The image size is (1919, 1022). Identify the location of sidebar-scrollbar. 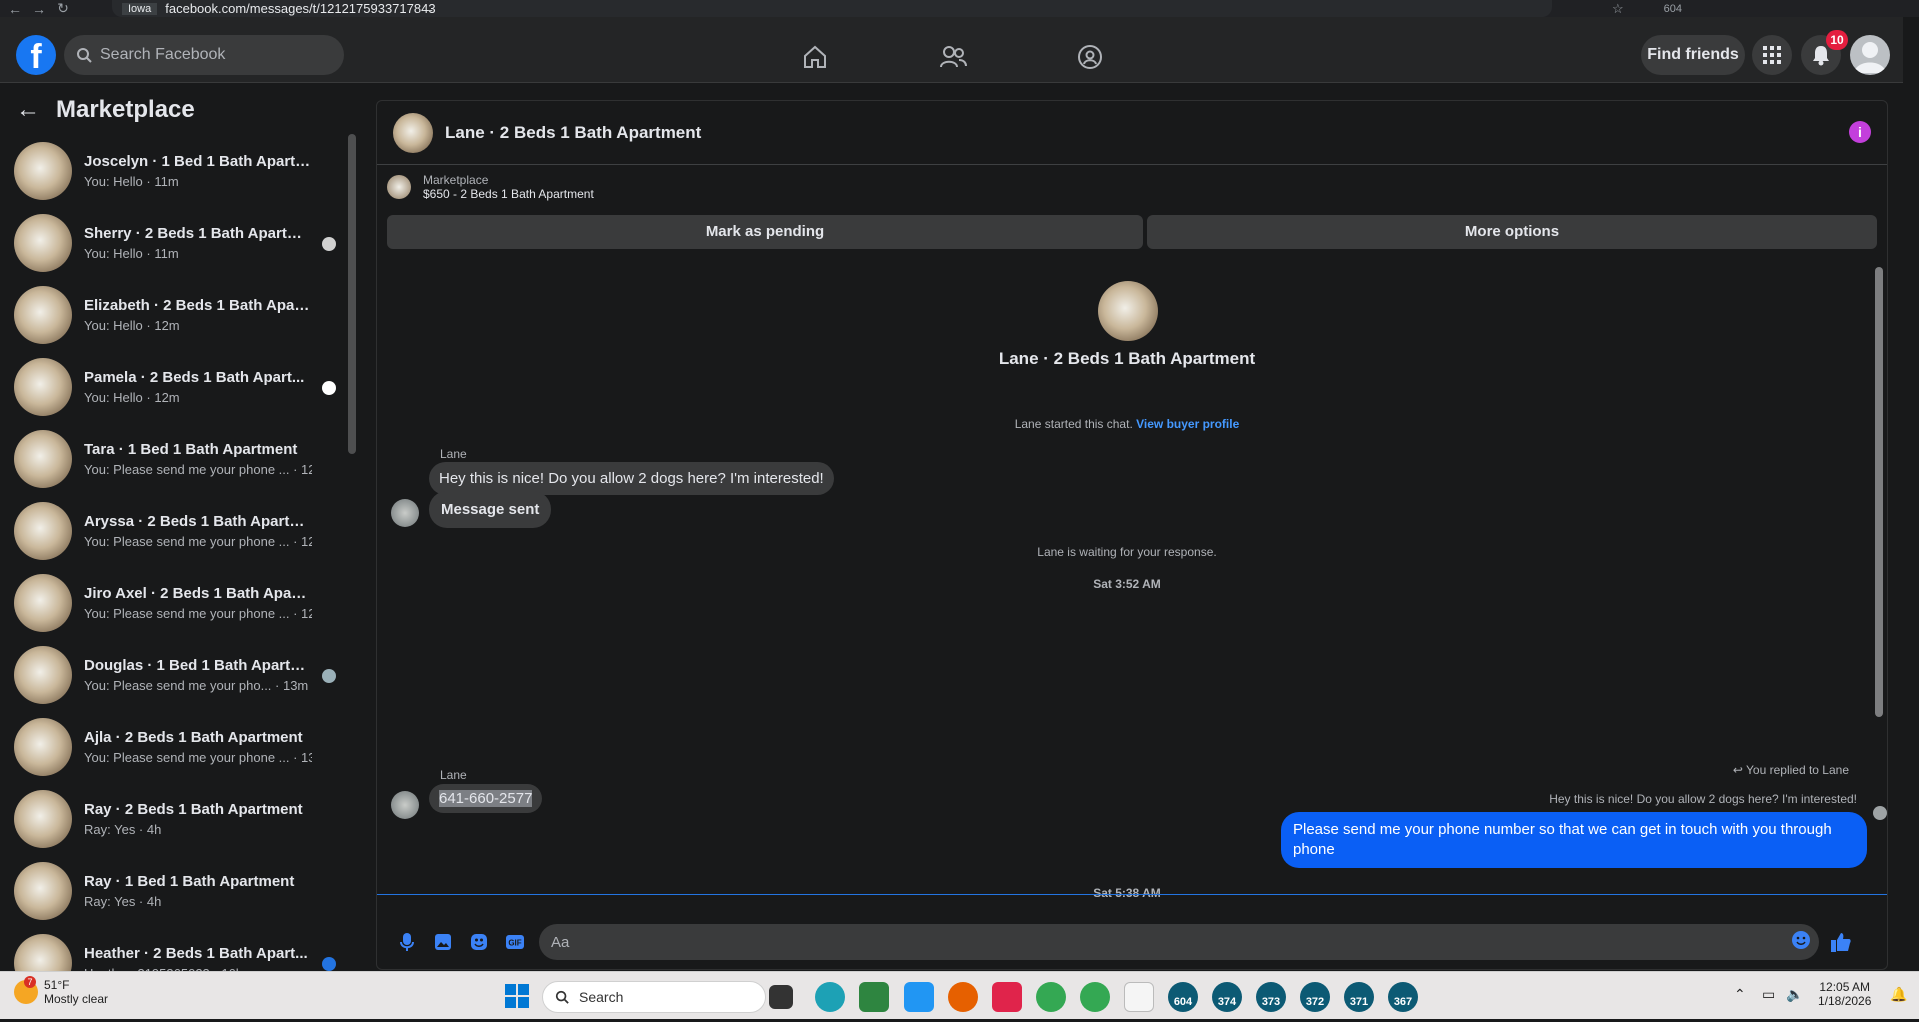
(352, 294).